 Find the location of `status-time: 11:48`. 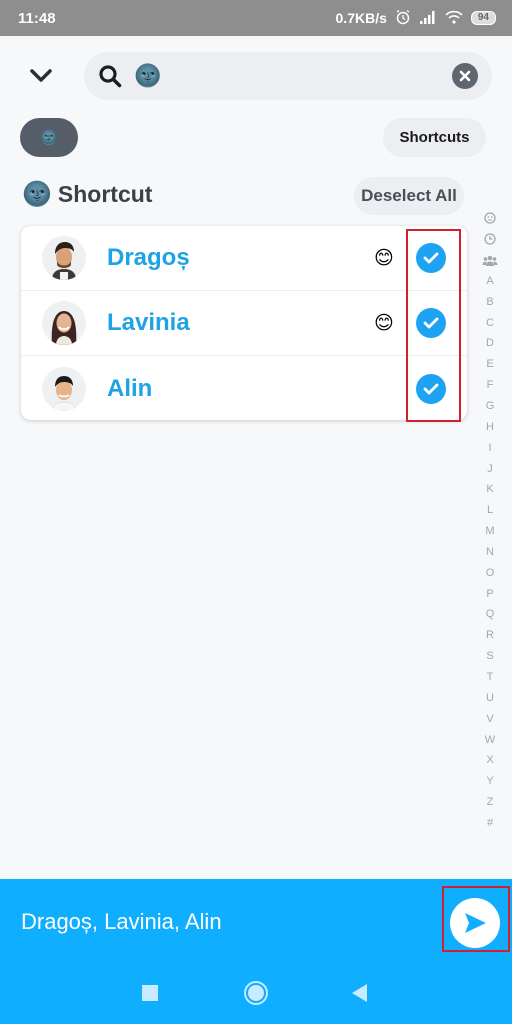

status-time: 11:48 is located at coordinates (37, 18).